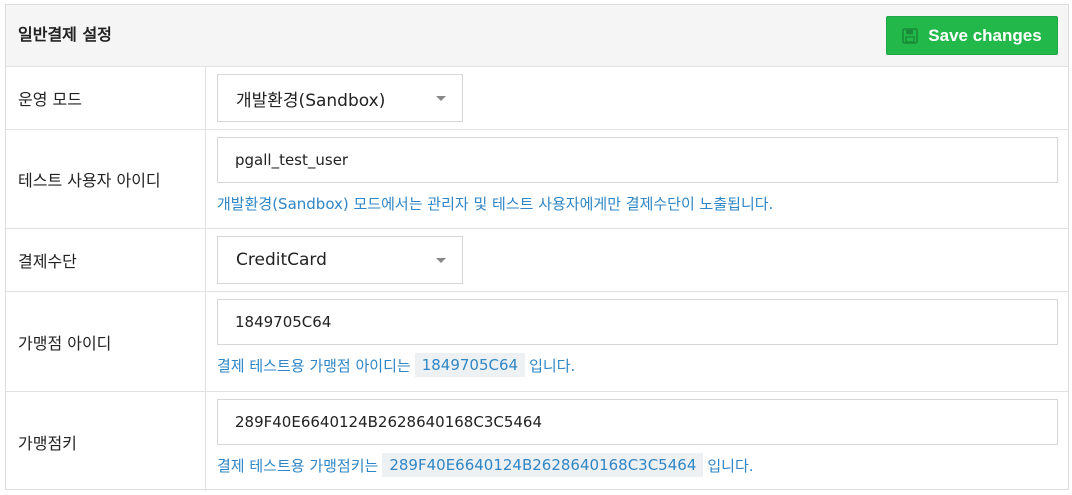 Image resolution: width=1072 pixels, height=495 pixels. What do you see at coordinates (65, 34) in the screenshot?
I see `panel-title: 일반결제 설정` at bounding box center [65, 34].